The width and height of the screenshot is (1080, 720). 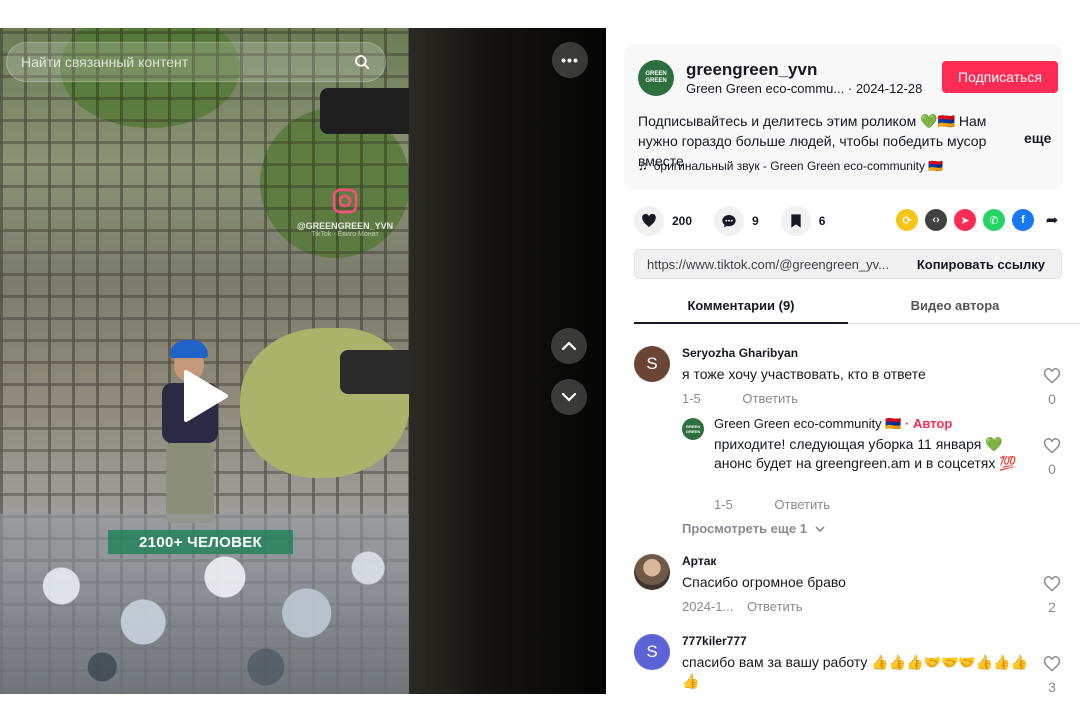 I want to click on play-icon, so click(x=205, y=396).